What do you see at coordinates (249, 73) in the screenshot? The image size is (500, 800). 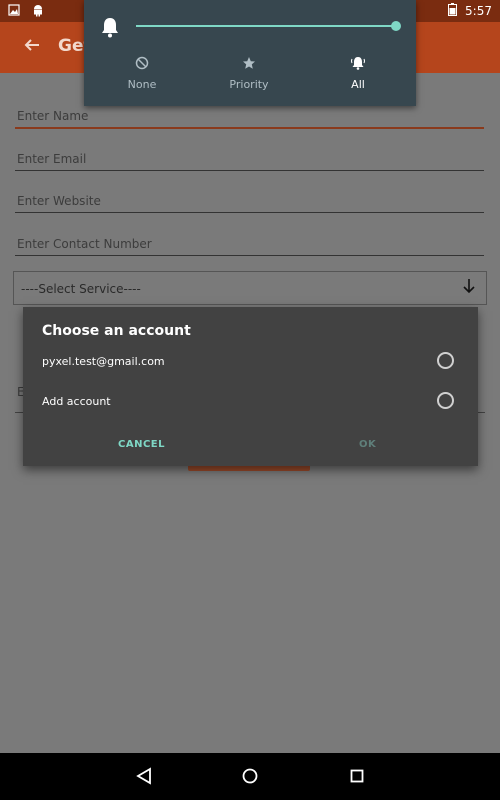 I see `mode-priority: Priority` at bounding box center [249, 73].